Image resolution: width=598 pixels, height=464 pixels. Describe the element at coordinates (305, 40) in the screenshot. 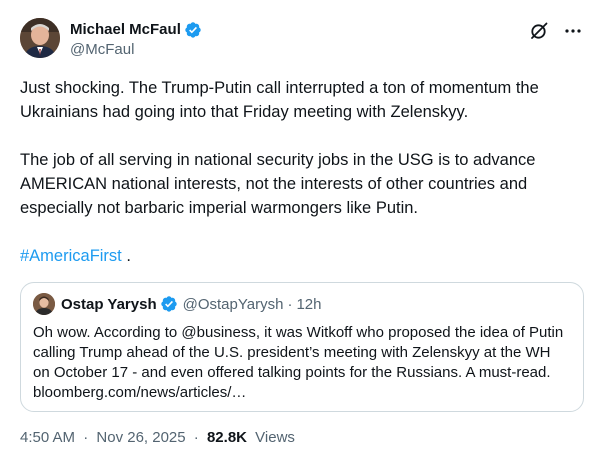

I see `tweet-header: Michael McFaul @McFaul` at that location.